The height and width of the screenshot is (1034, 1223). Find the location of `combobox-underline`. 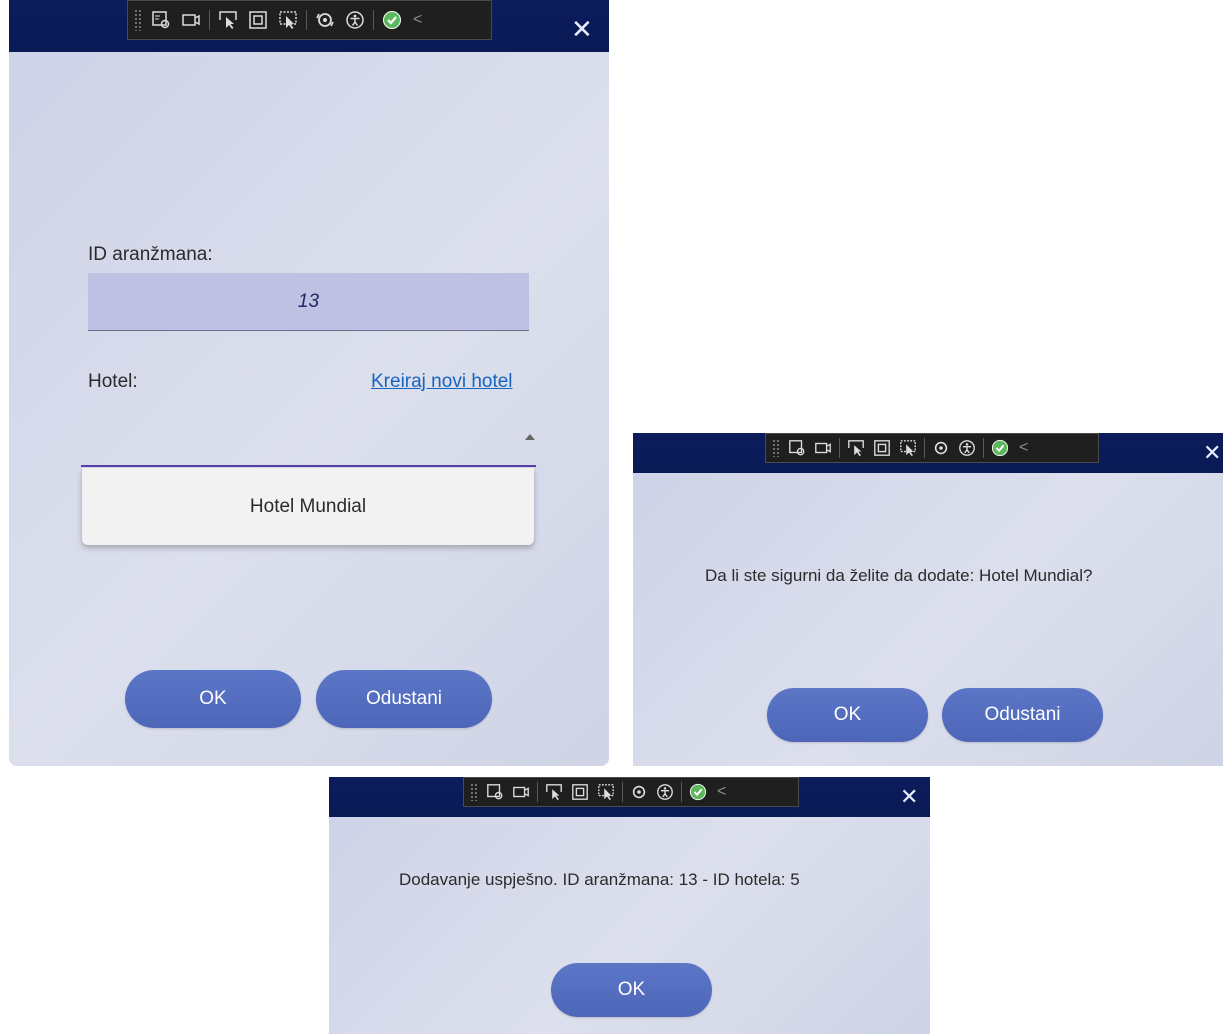

combobox-underline is located at coordinates (308, 466).